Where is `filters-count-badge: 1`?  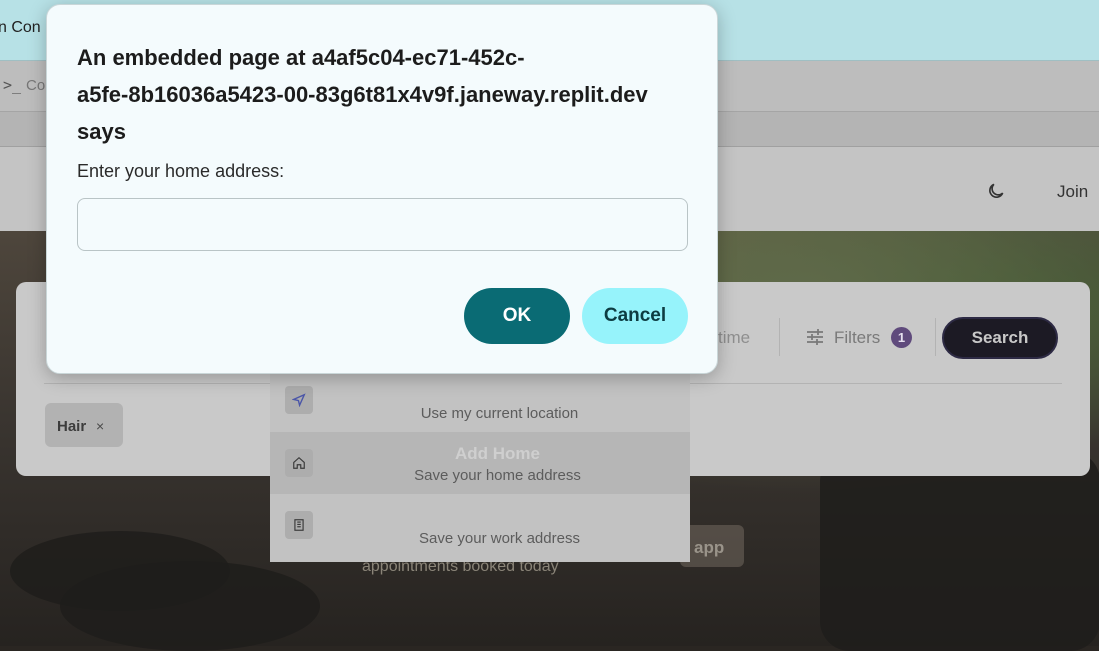 filters-count-badge: 1 is located at coordinates (901, 337).